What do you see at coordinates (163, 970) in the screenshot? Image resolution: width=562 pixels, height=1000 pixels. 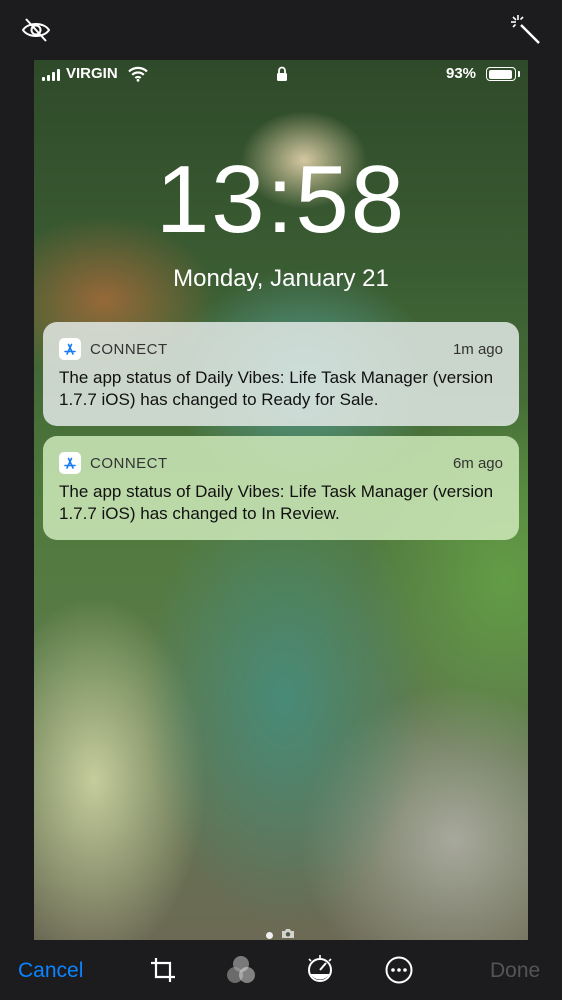 I see `crop-rotate-icon` at bounding box center [163, 970].